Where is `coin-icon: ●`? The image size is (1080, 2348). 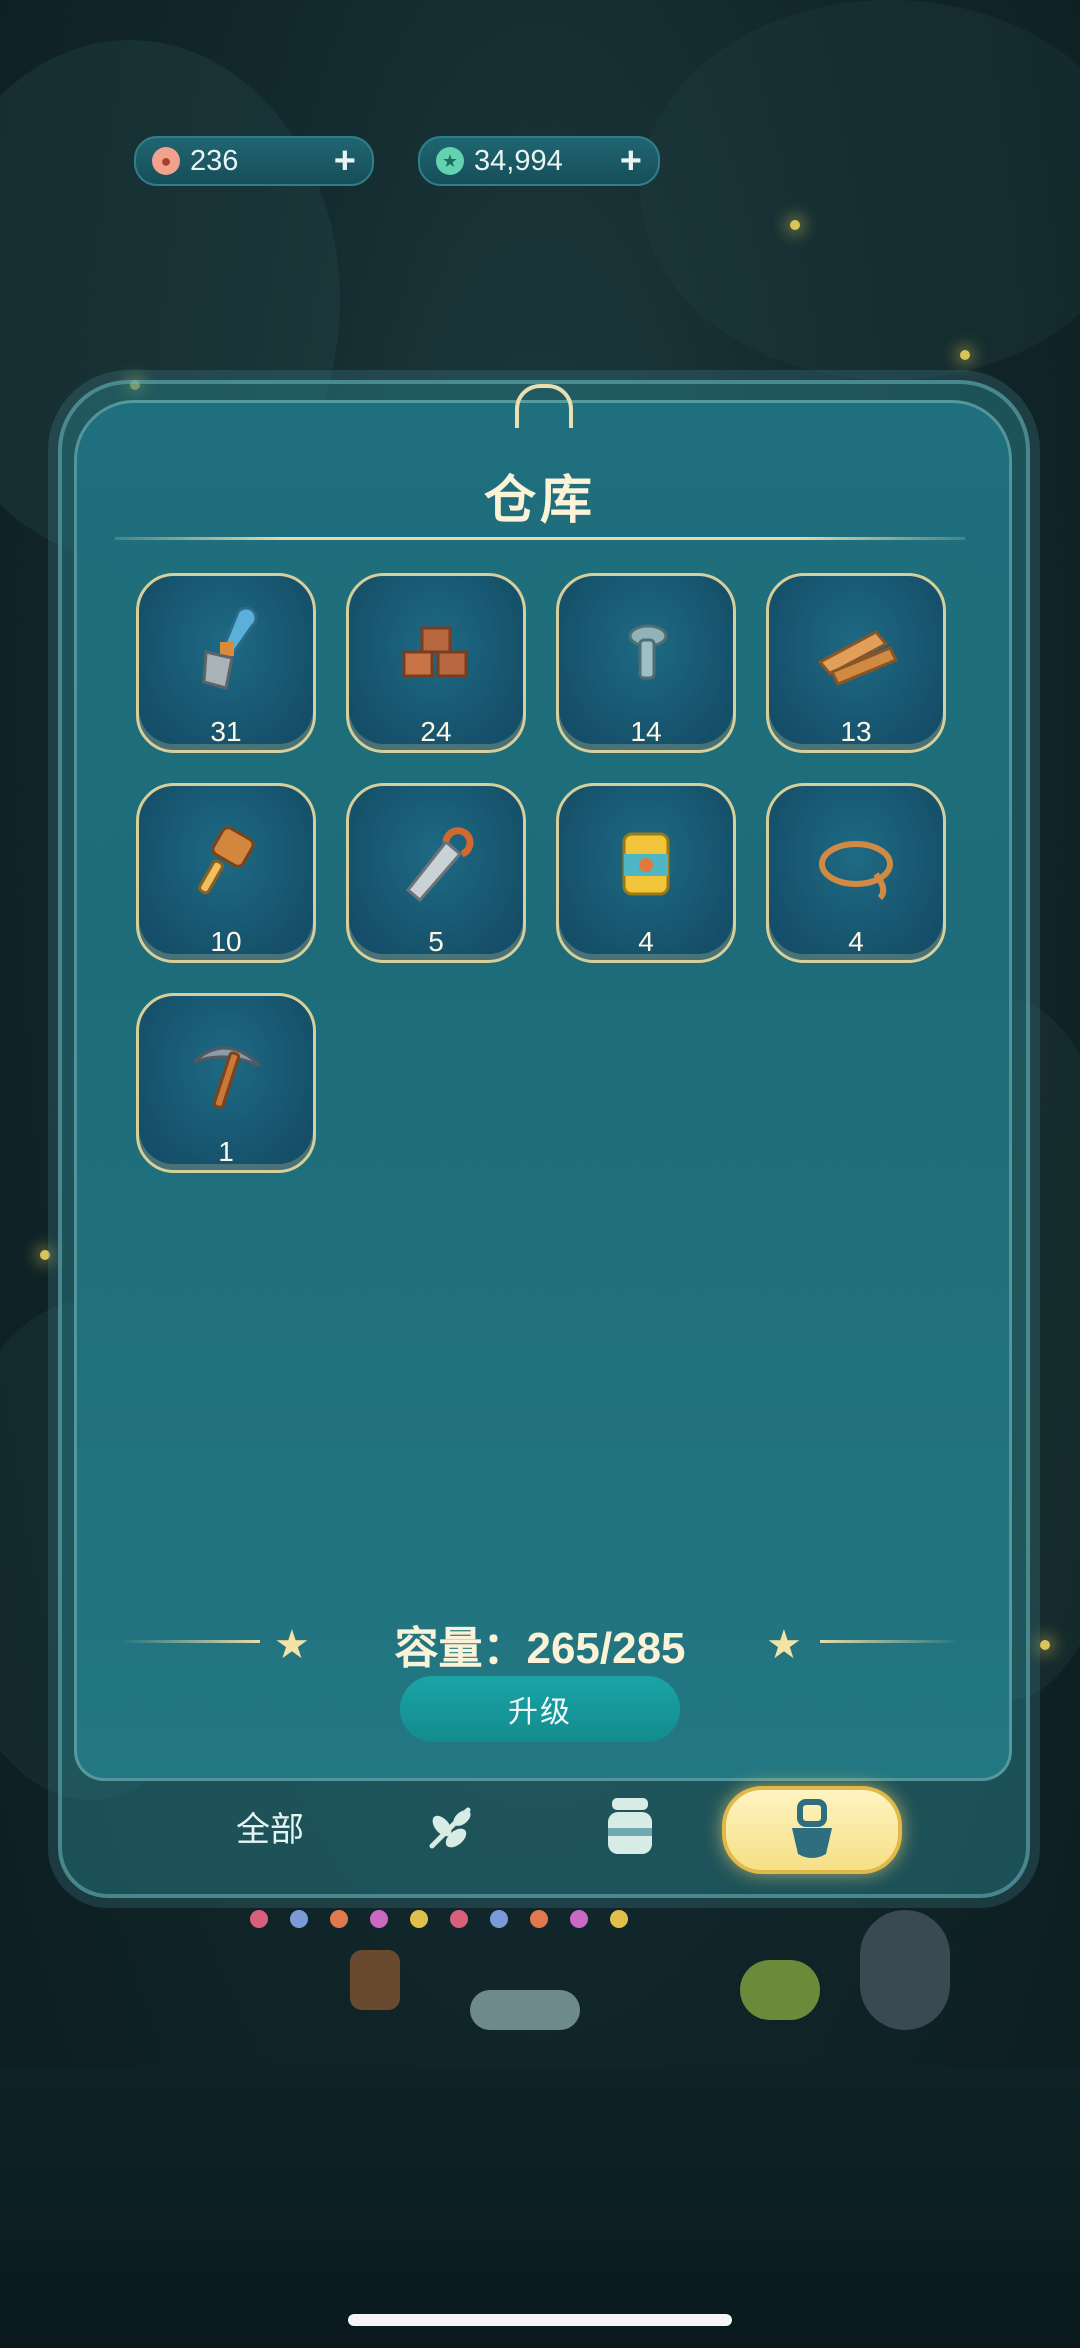 coin-icon: ● is located at coordinates (166, 161).